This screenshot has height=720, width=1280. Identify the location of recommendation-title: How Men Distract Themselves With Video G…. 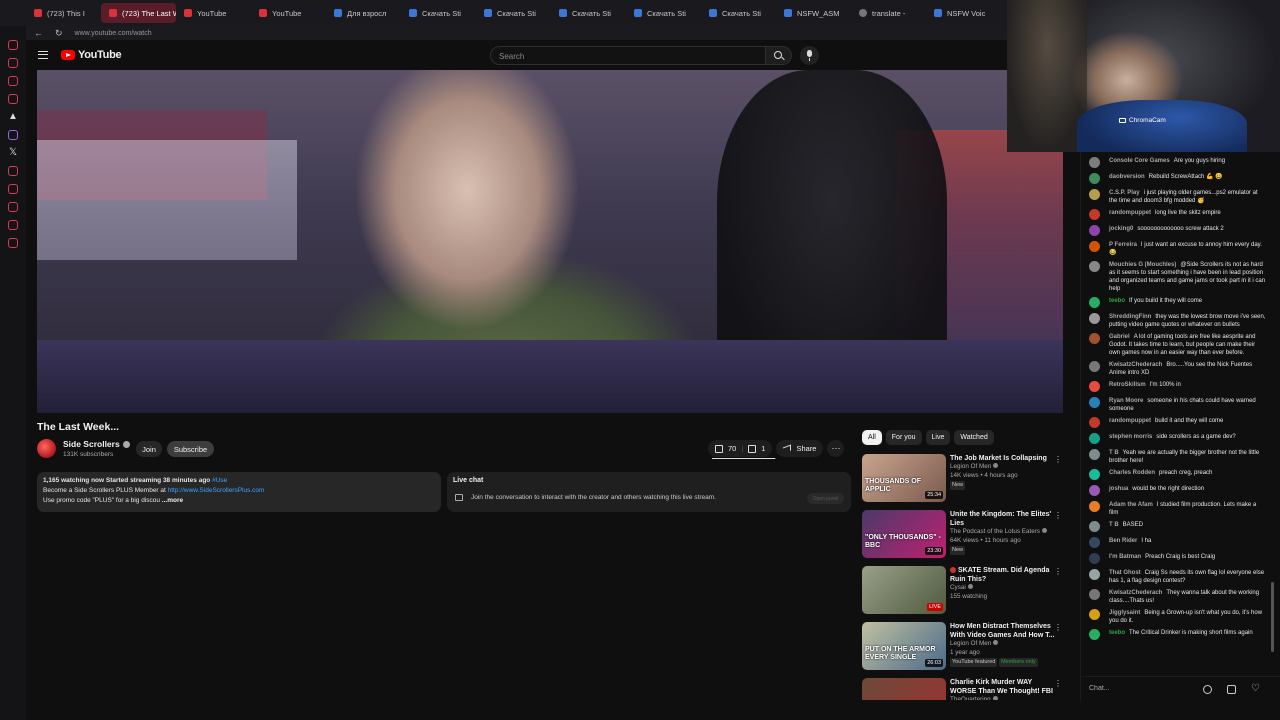
(1005, 631).